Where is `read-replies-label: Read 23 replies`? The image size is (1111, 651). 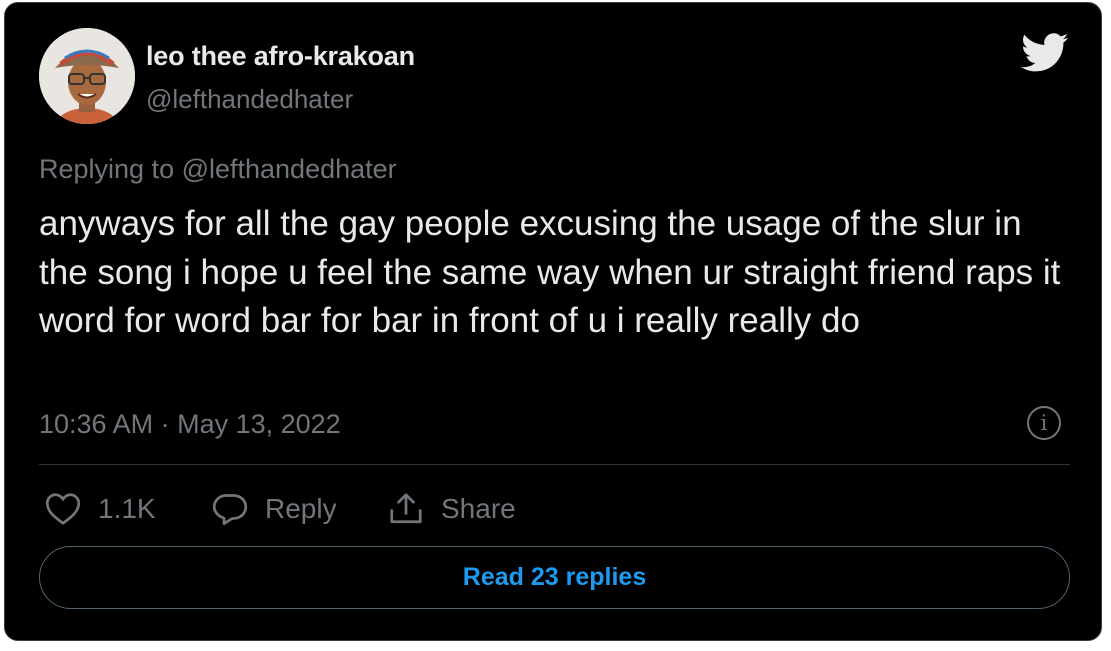
read-replies-label: Read 23 replies is located at coordinates (554, 577).